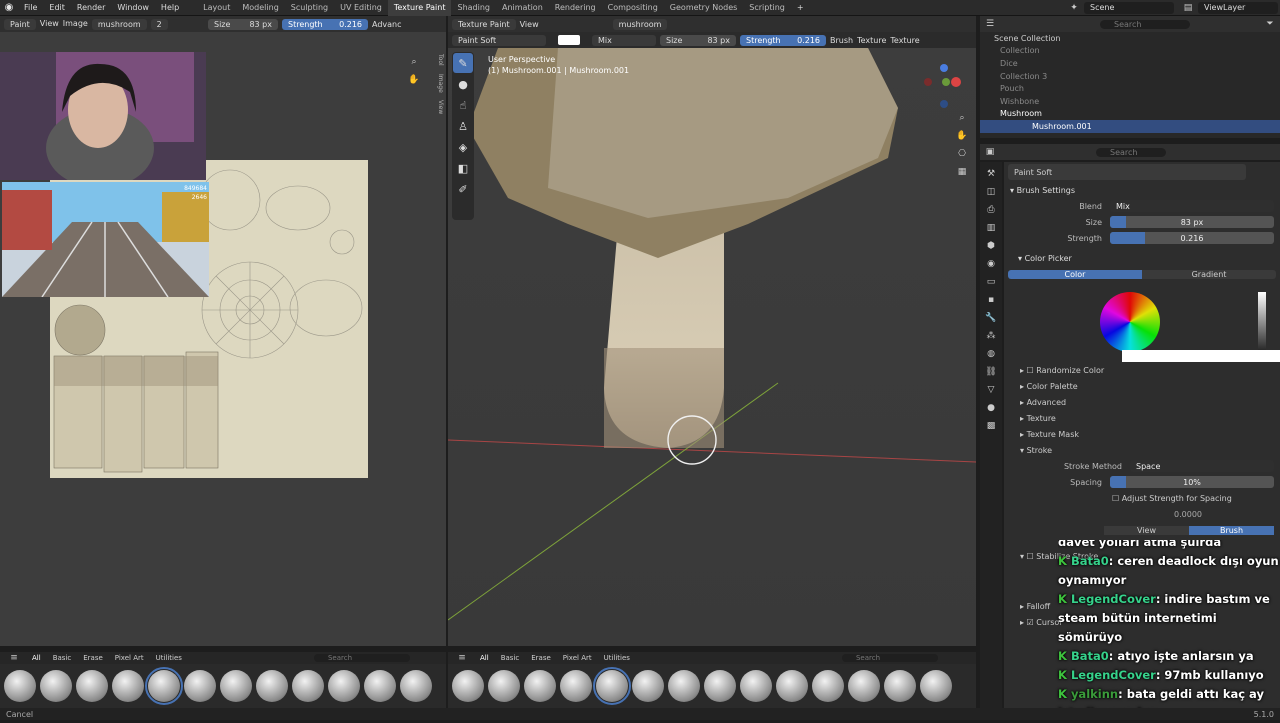  Describe the element at coordinates (633, 8) in the screenshot. I see `tab-compositing: Compositing` at that location.